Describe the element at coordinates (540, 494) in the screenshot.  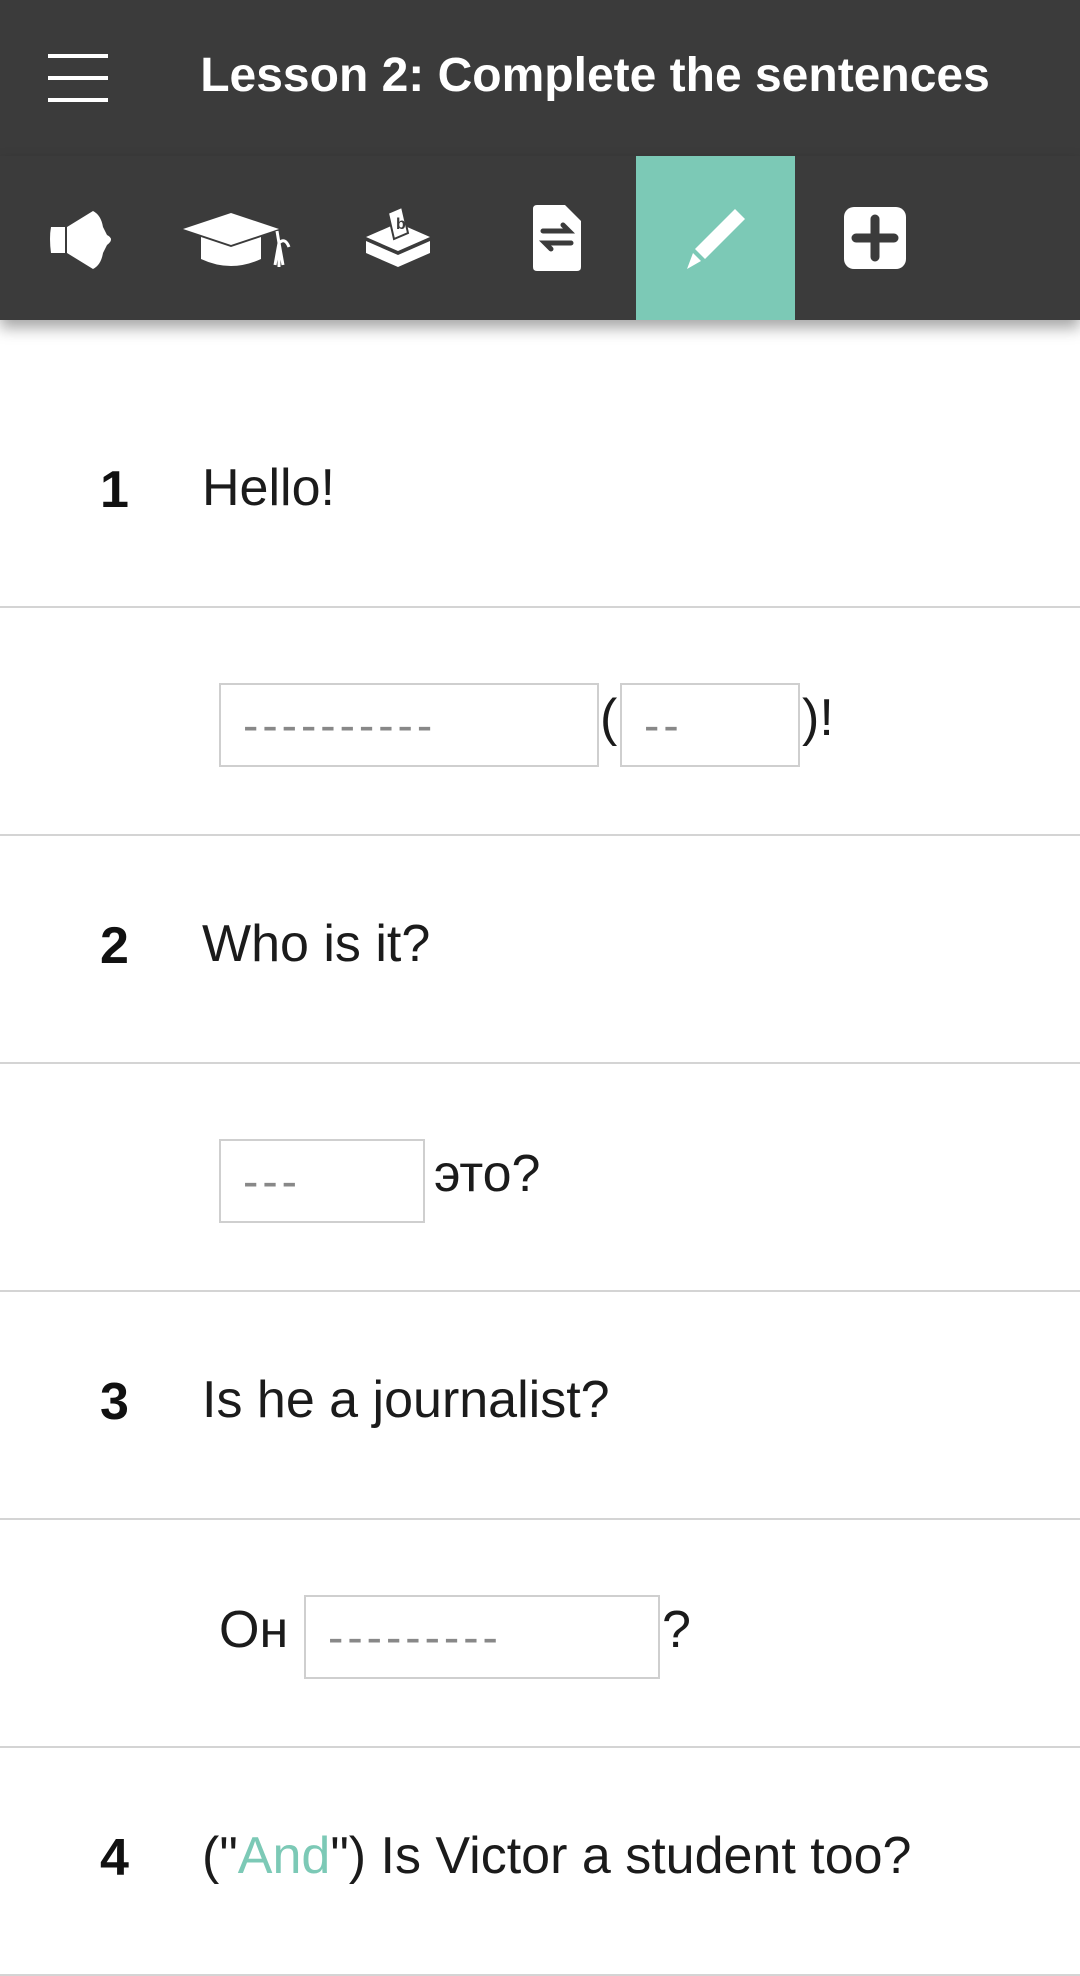
I see `exercise-1-prompt-row: 1 Hello!` at that location.